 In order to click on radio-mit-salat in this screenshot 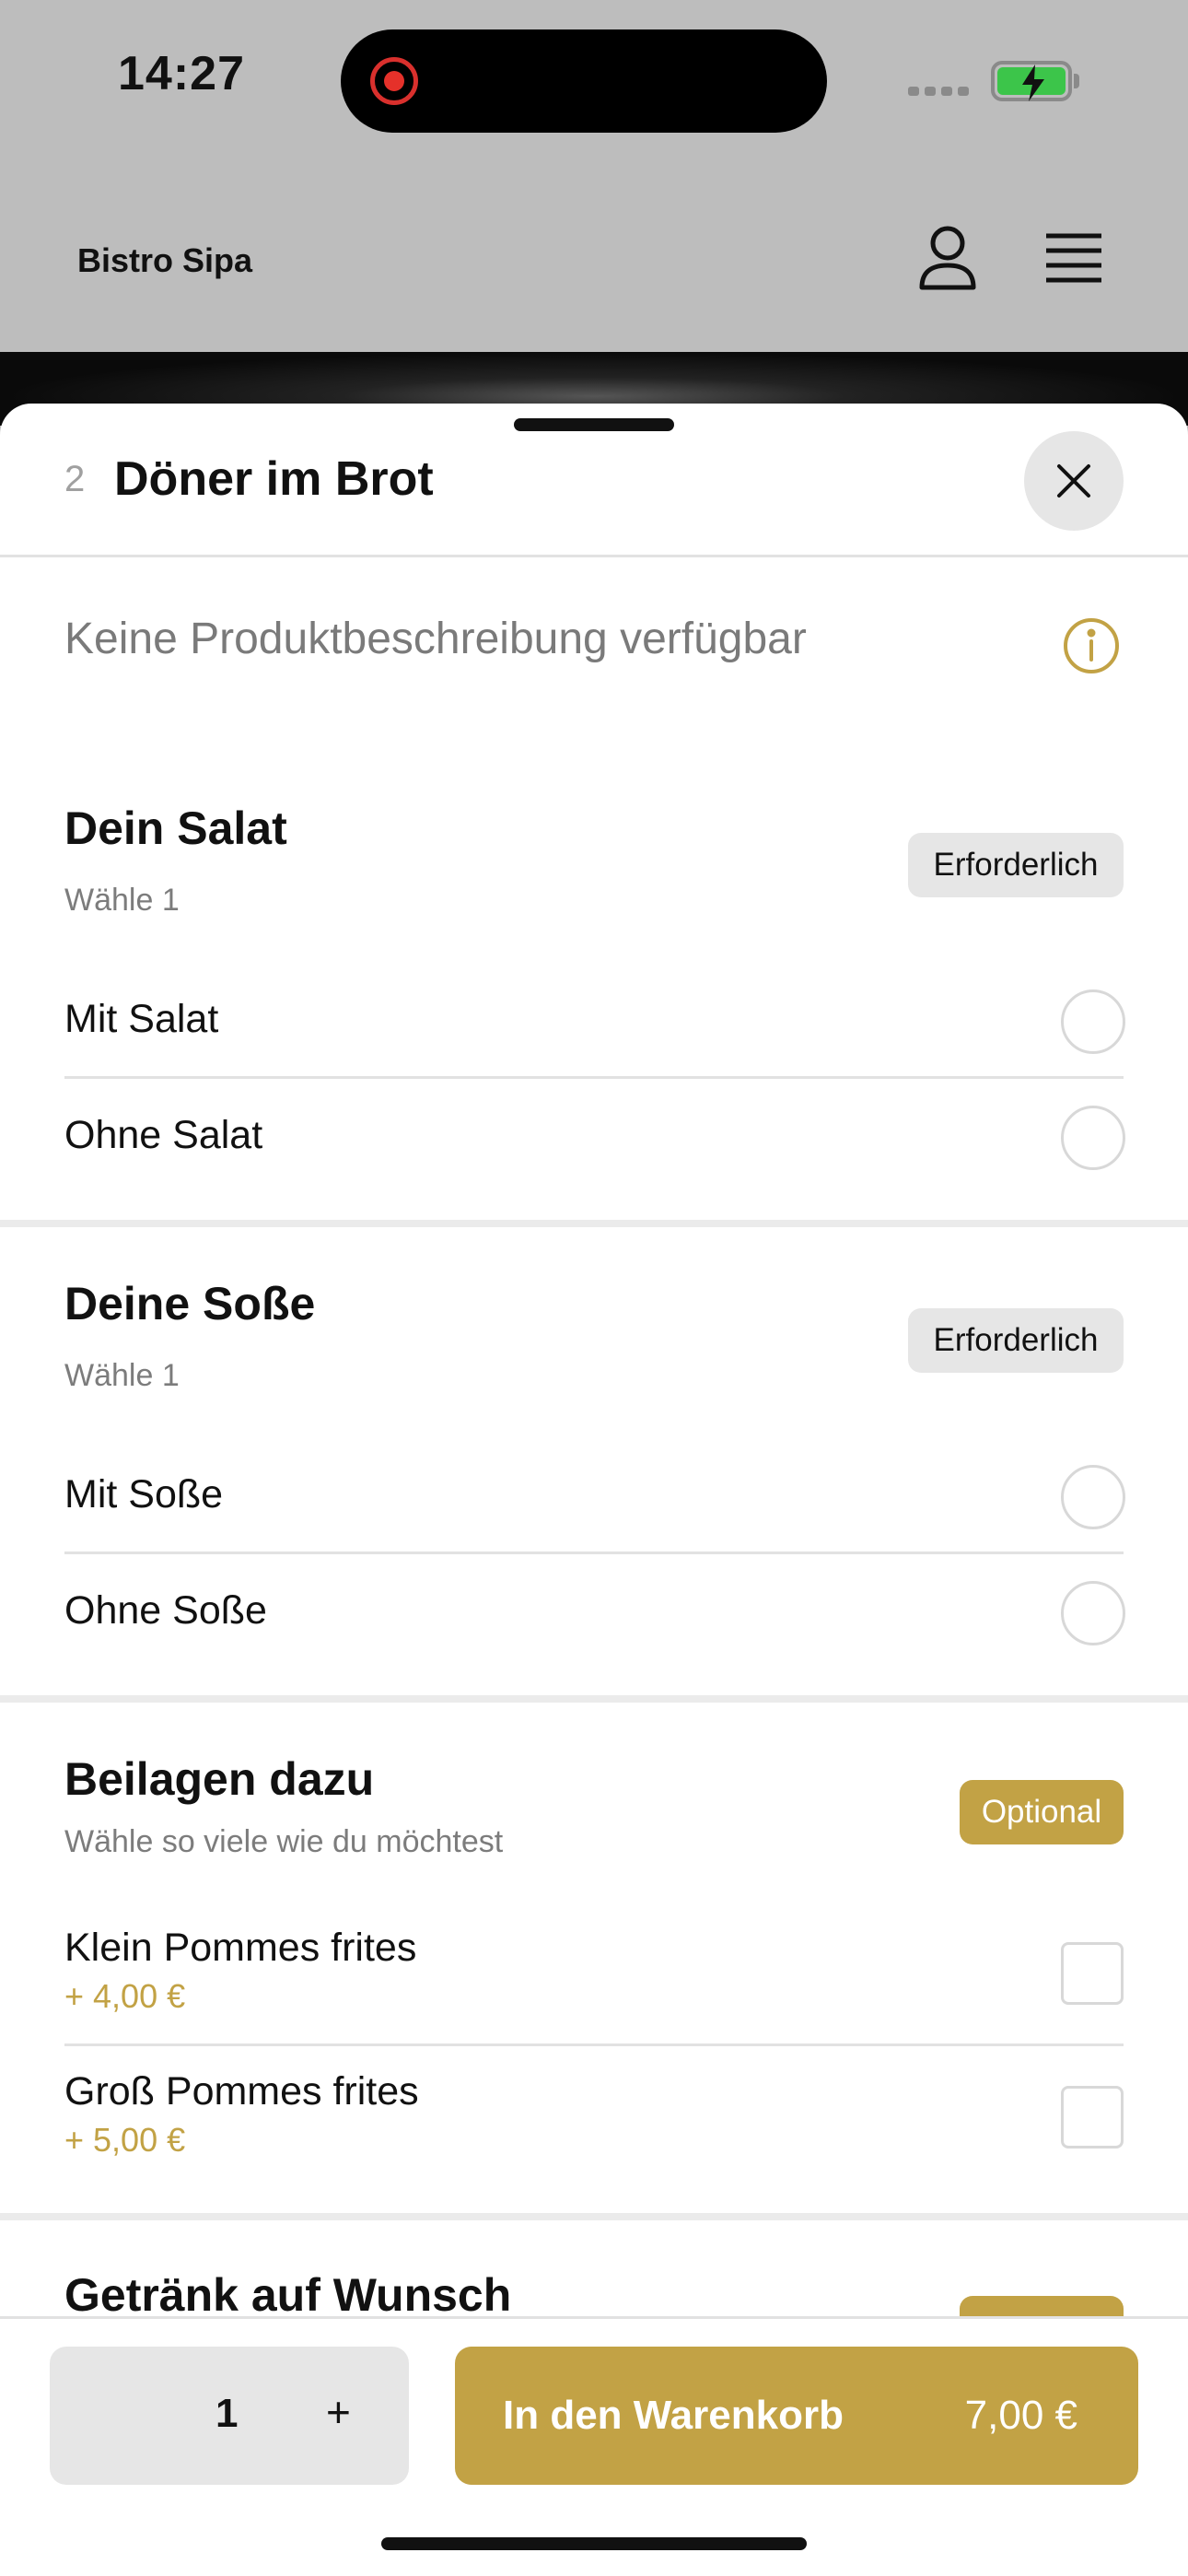, I will do `click(1093, 1022)`.